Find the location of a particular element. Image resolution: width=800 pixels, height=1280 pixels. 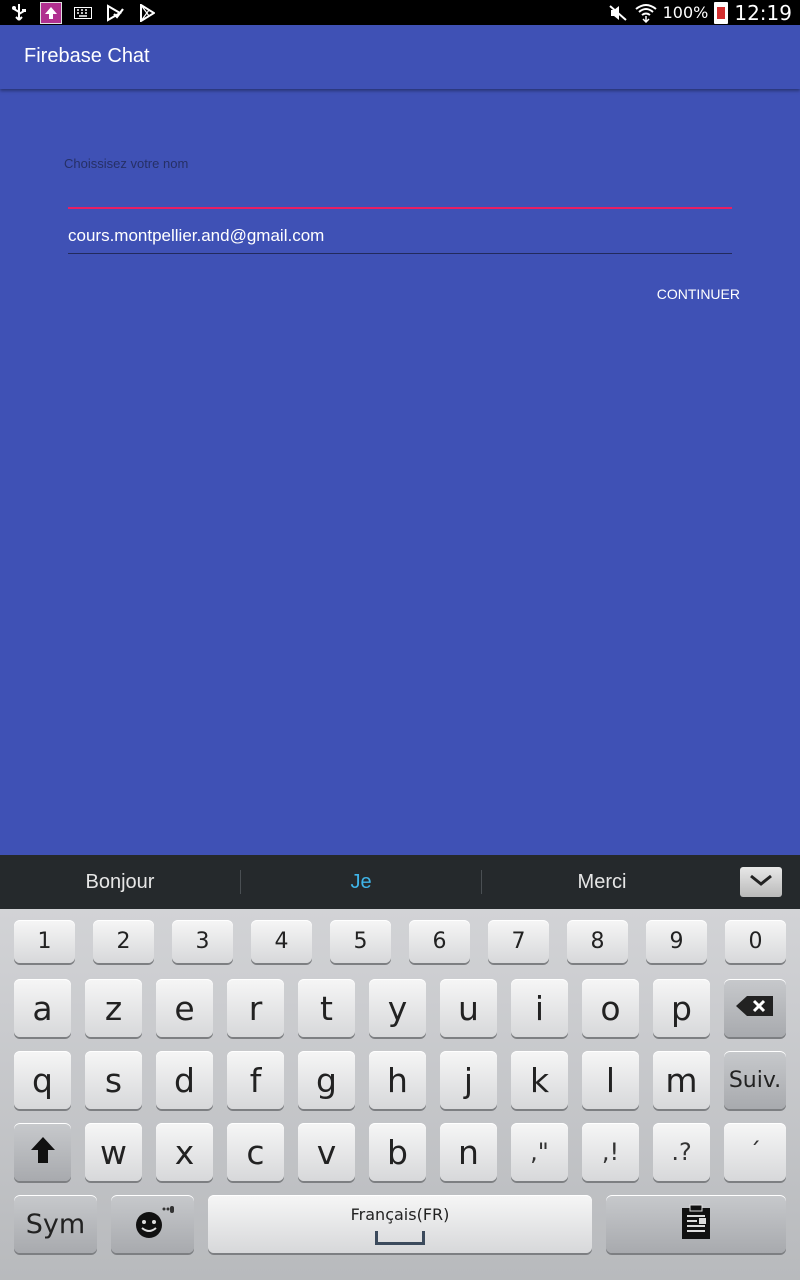

emoji-key is located at coordinates (152, 1224).